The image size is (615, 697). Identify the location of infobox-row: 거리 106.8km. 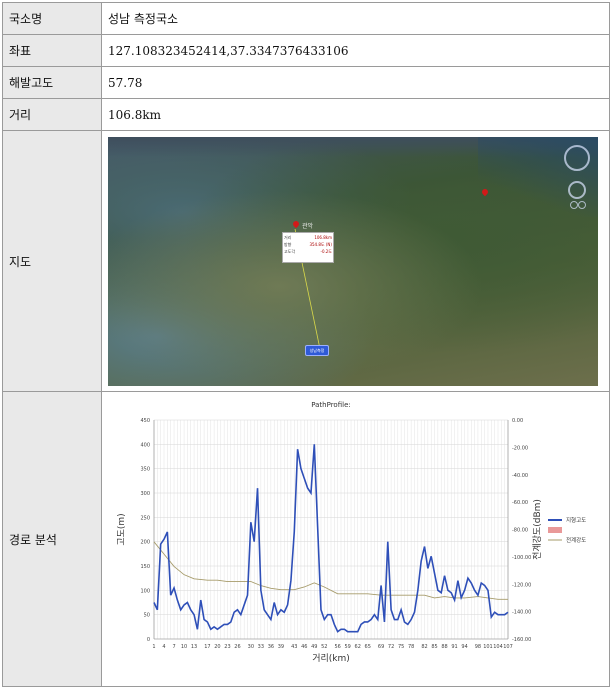
(308, 237).